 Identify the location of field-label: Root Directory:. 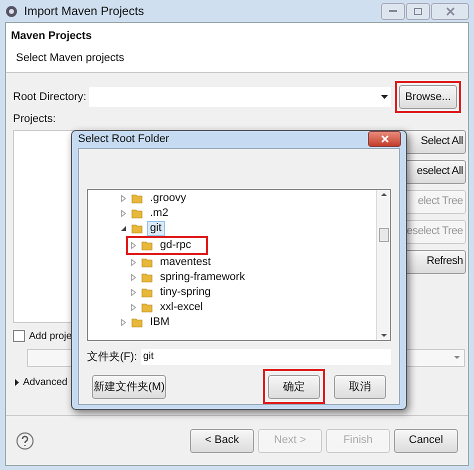
(49, 97).